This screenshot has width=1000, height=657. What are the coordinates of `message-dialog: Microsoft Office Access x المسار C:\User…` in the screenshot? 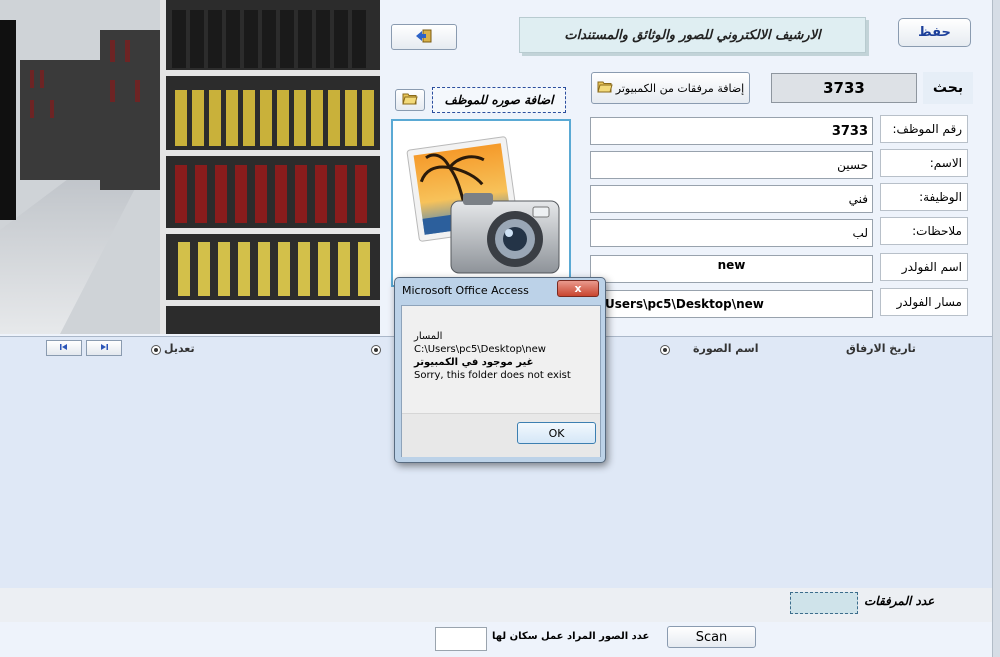 It's located at (500, 370).